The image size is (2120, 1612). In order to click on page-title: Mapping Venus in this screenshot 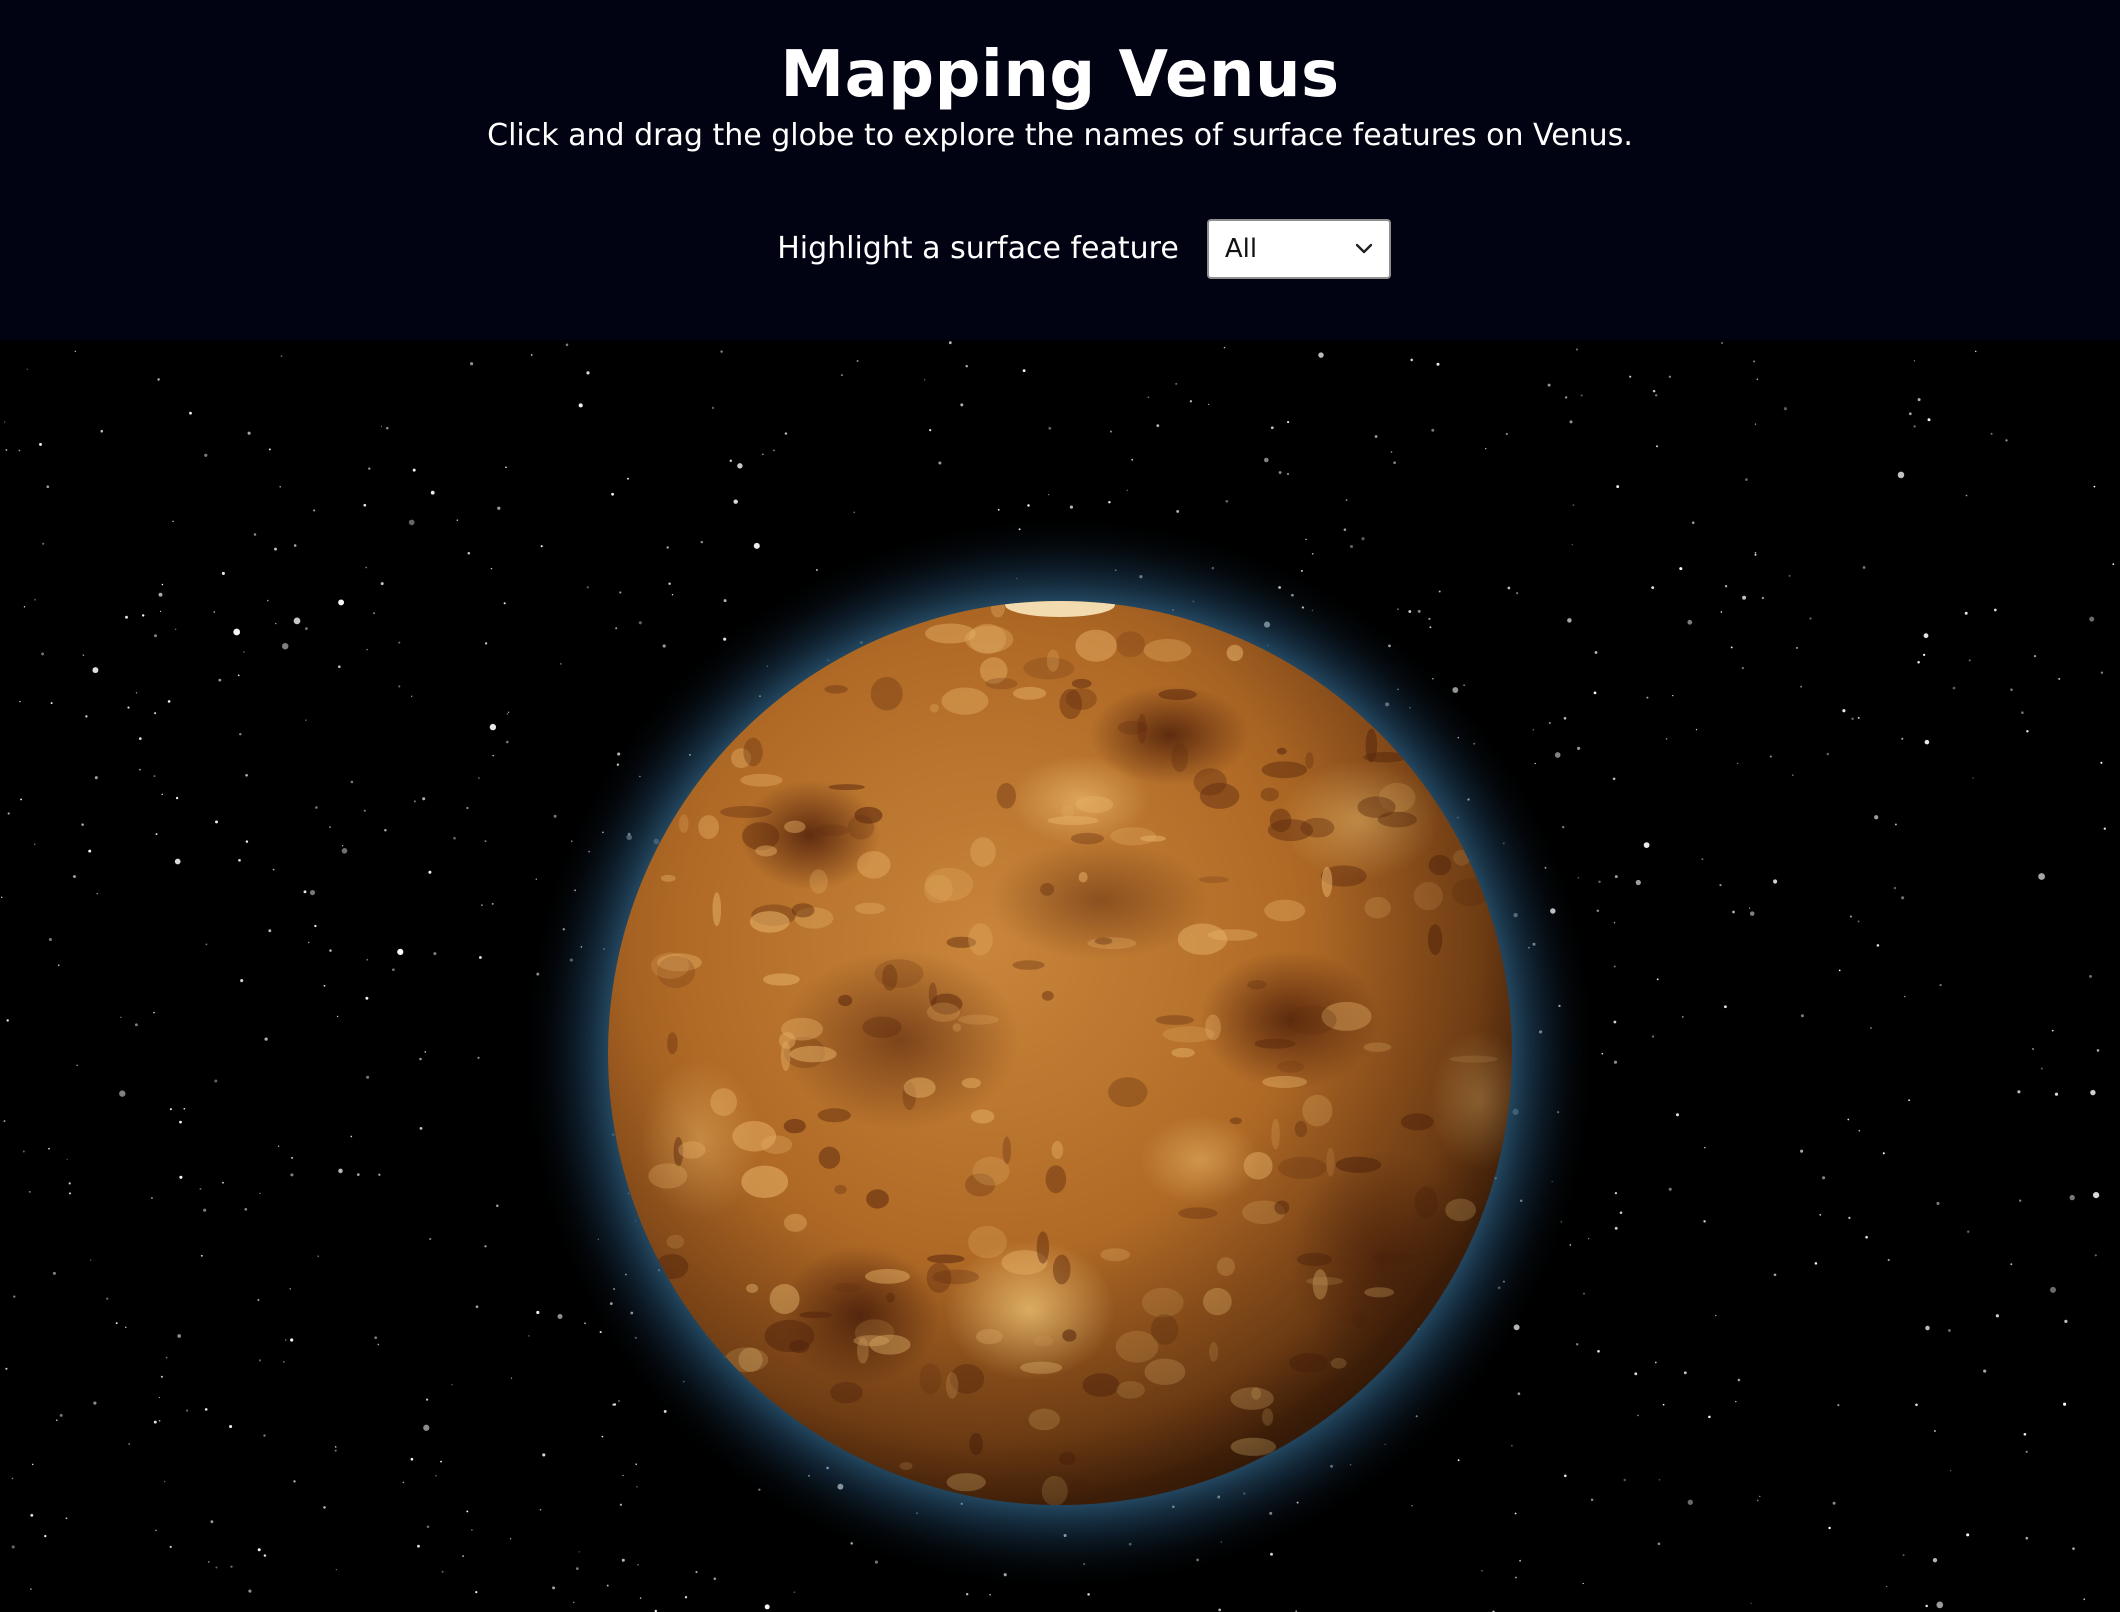, I will do `click(1060, 75)`.